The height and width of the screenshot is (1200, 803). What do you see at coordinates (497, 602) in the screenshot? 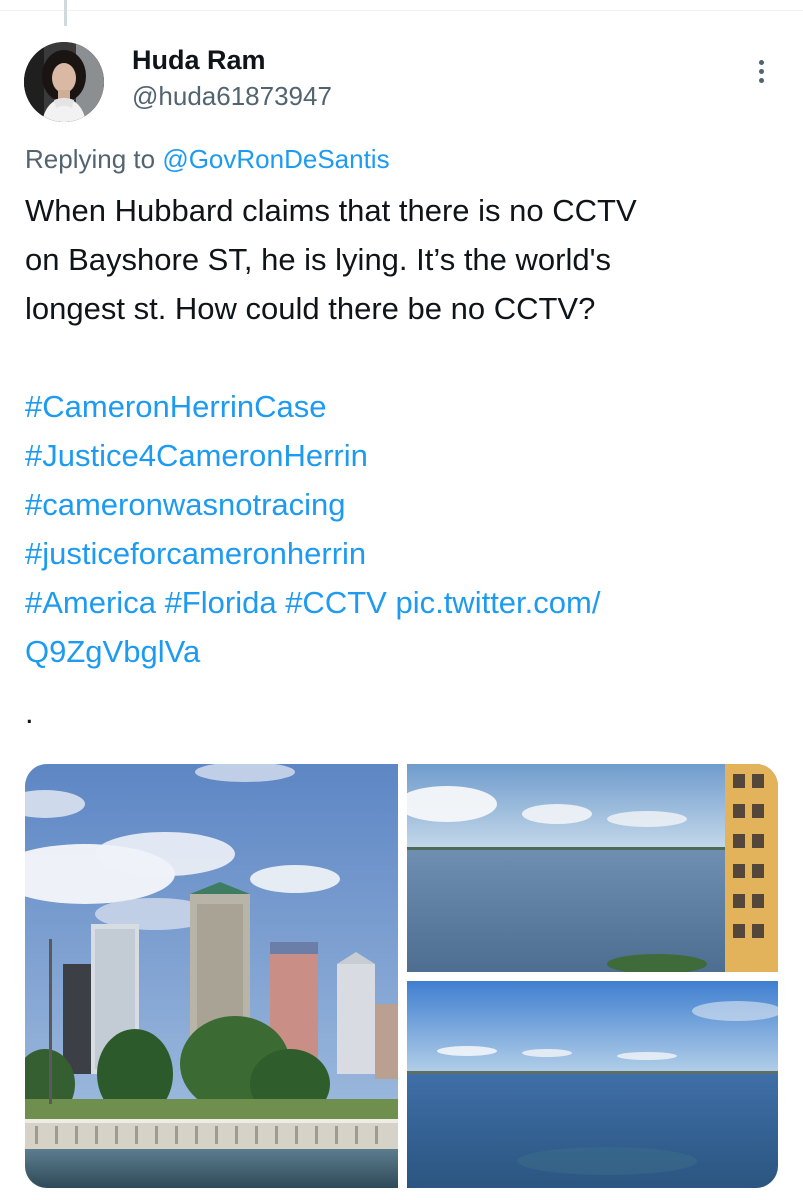
I see `pic-link: pic.twitter.com/` at bounding box center [497, 602].